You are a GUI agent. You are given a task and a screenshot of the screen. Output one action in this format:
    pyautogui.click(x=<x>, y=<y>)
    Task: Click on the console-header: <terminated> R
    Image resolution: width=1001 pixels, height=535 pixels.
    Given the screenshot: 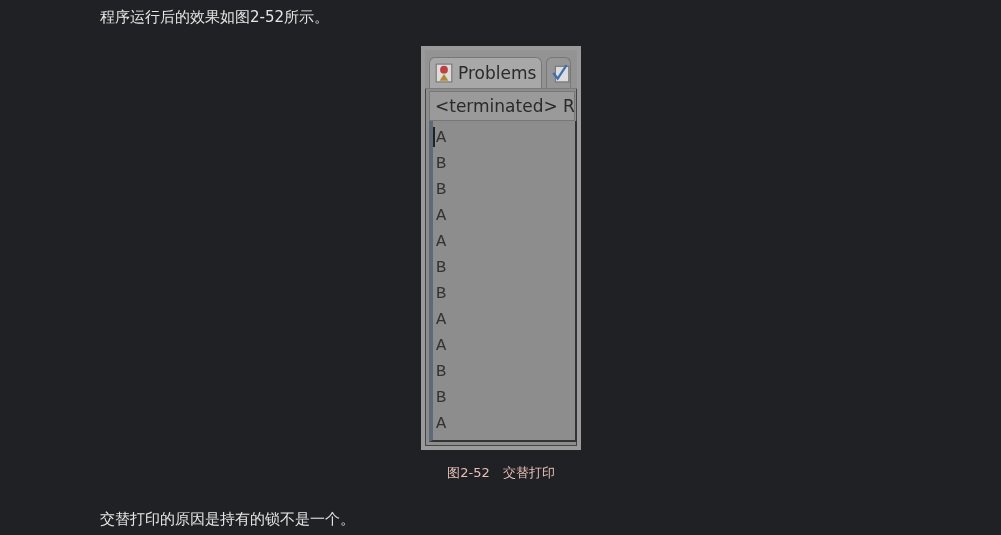 What is the action you would take?
    pyautogui.click(x=502, y=106)
    